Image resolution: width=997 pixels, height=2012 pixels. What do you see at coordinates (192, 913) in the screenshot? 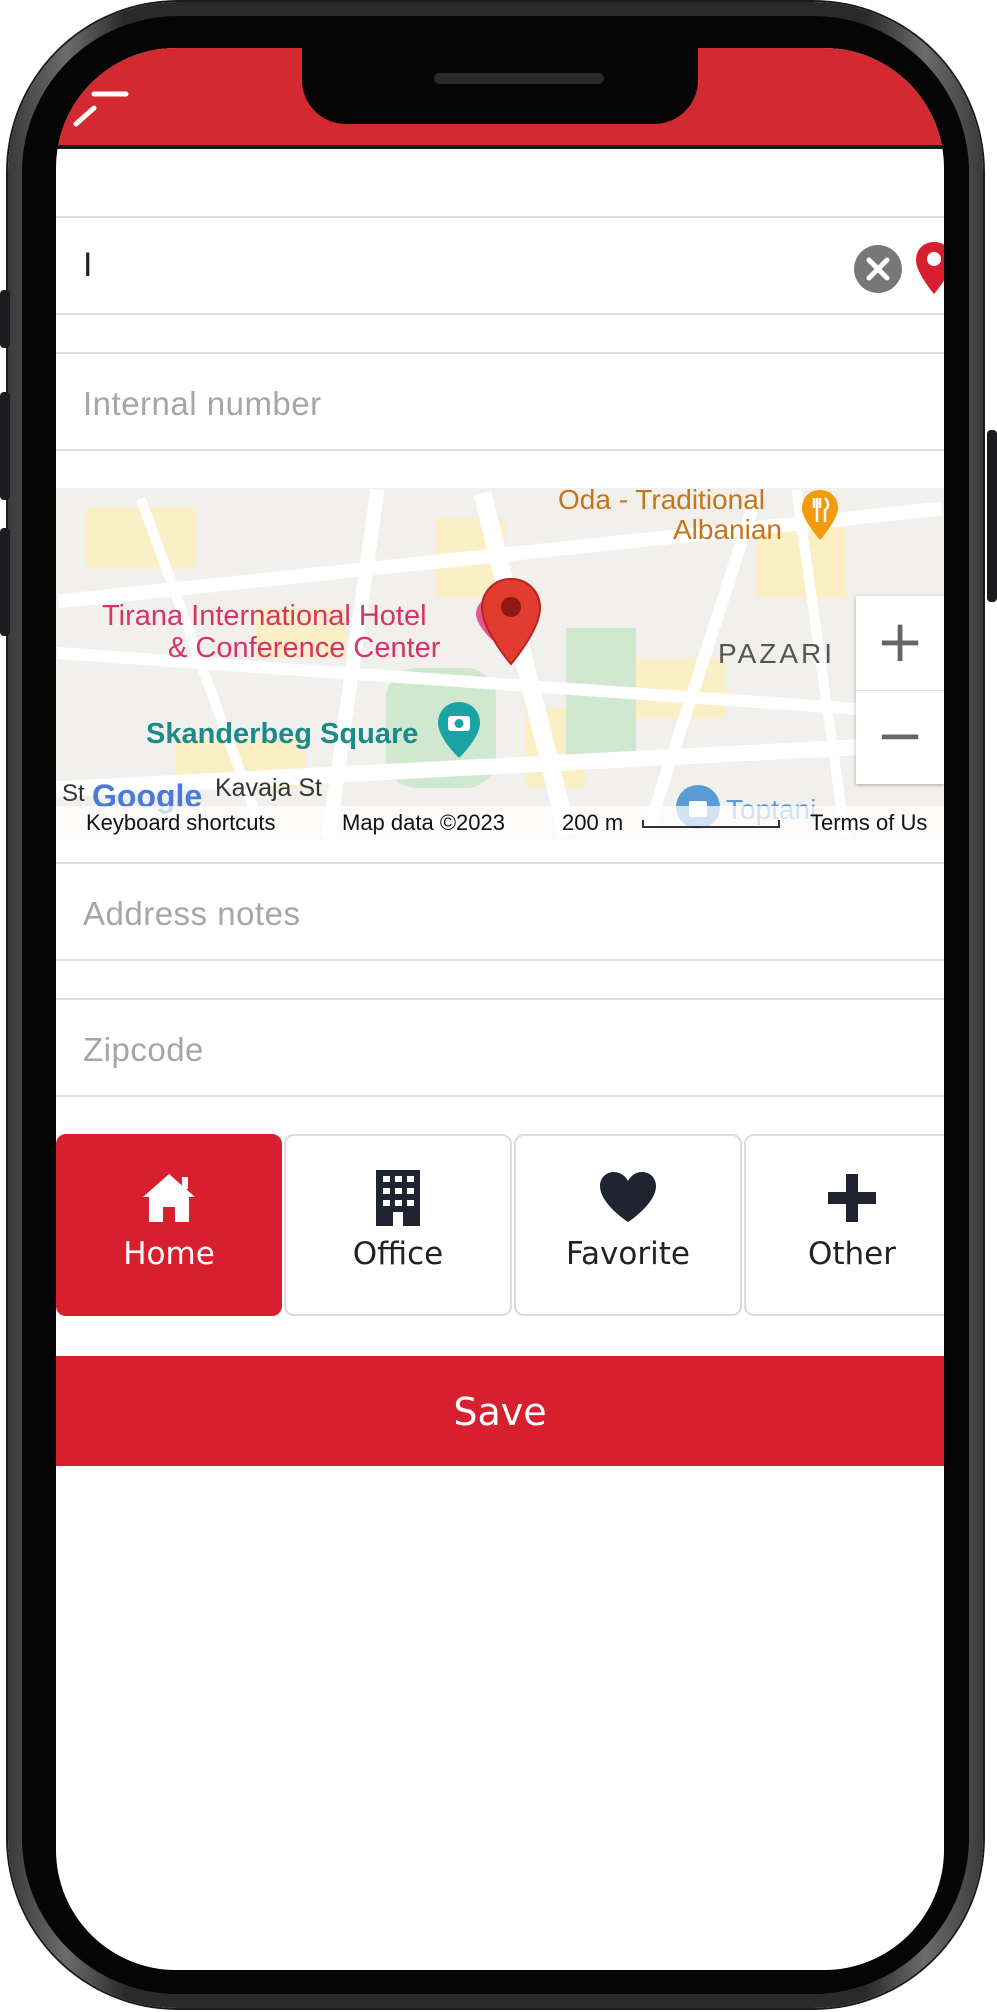
I see `address-notes-placeholder: Address notes` at bounding box center [192, 913].